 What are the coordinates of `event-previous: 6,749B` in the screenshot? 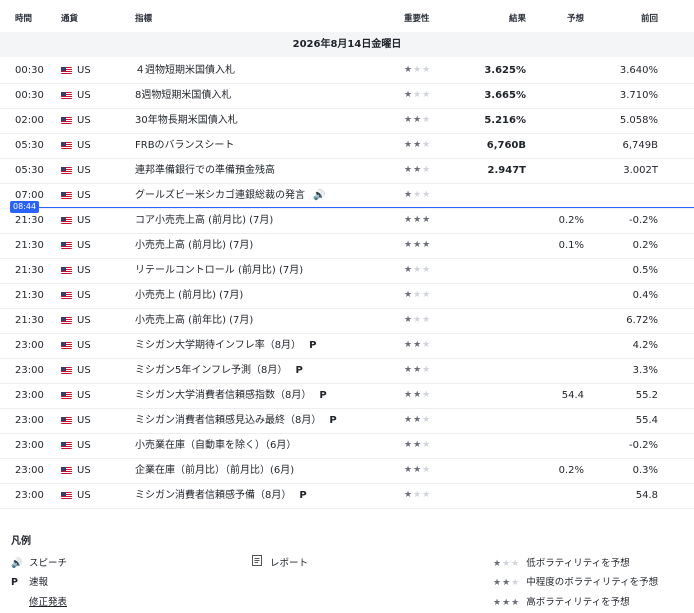 It's located at (640, 145).